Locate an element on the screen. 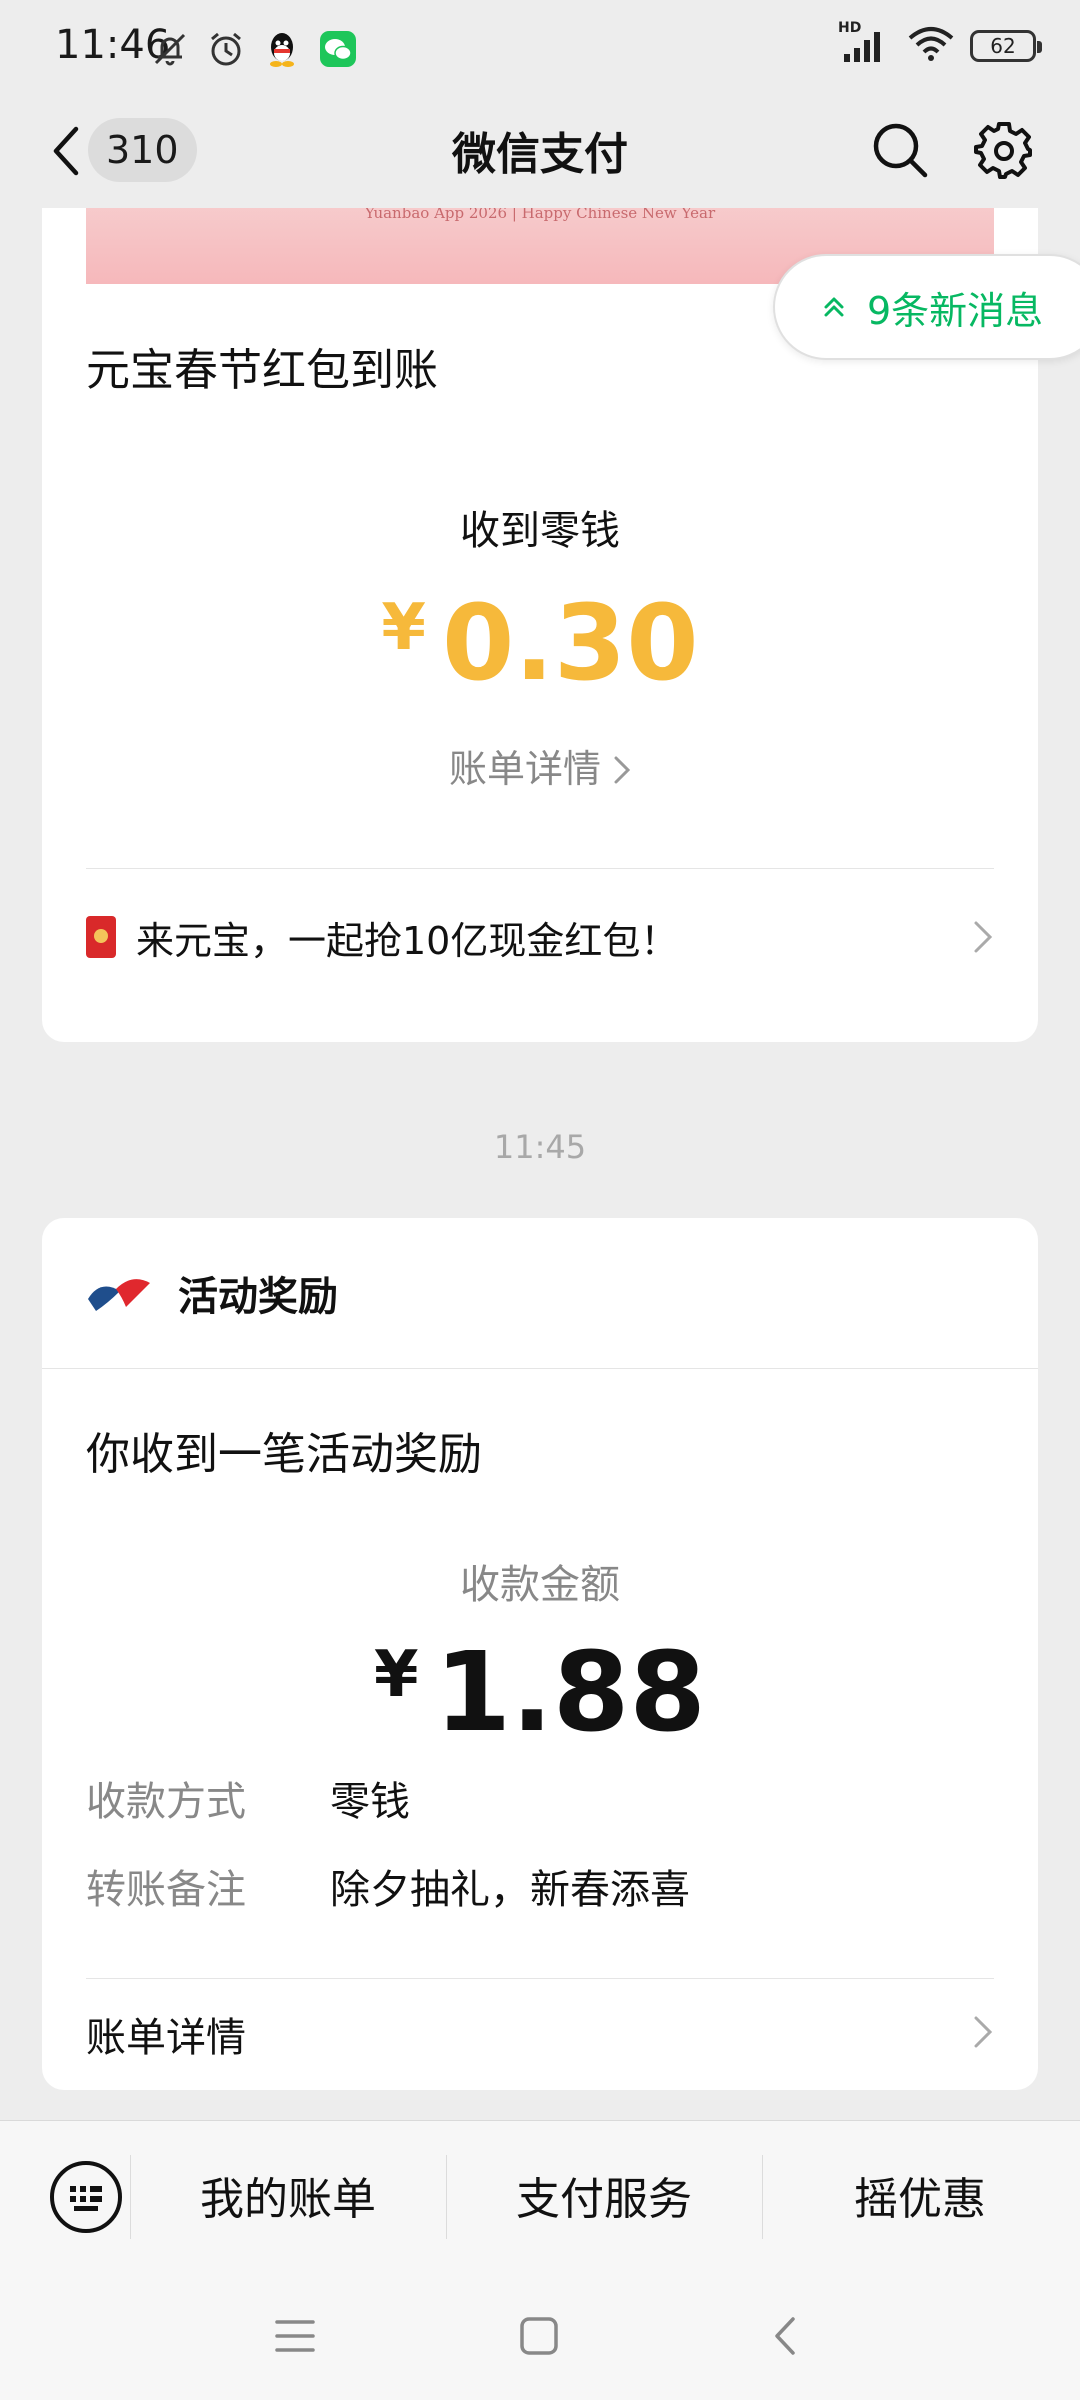 This screenshot has width=1080, height=2400. settings-button is located at coordinates (1004, 150).